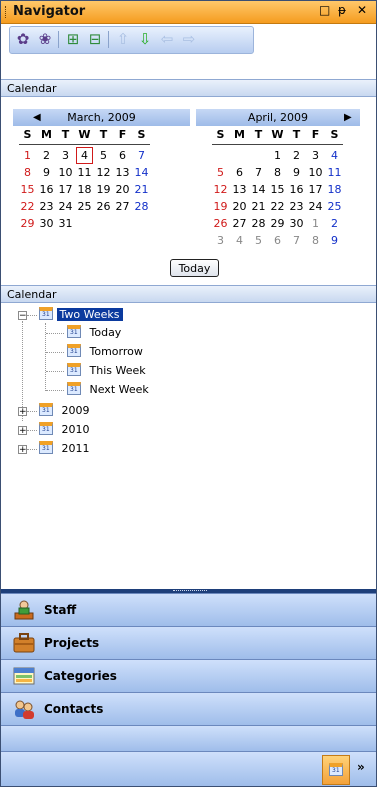  I want to click on tree-item-today: Today, so click(94, 333).